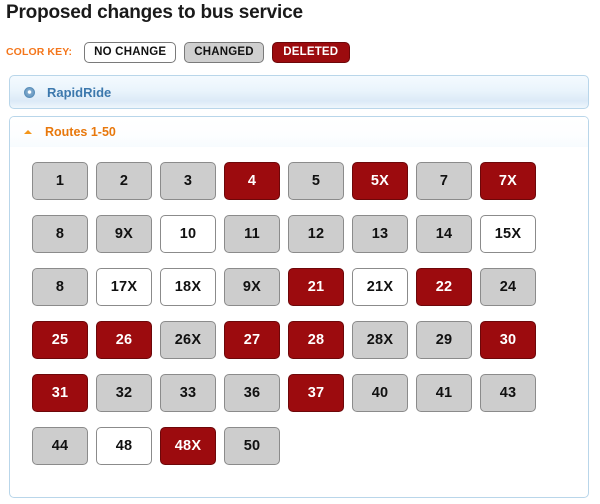 The height and width of the screenshot is (504, 600). Describe the element at coordinates (508, 234) in the screenshot. I see `route-chip-15x: 15X` at that location.